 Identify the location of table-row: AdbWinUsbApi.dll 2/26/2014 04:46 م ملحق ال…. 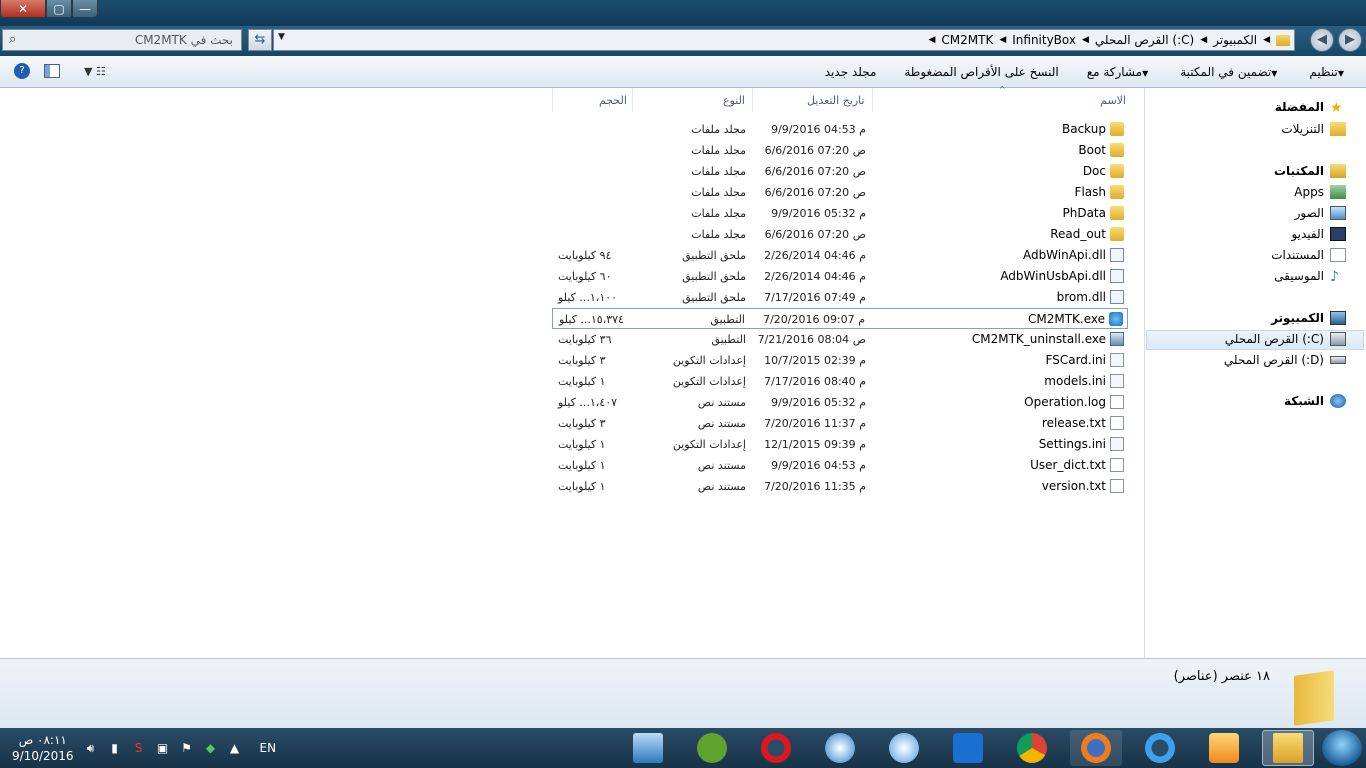
(840, 276).